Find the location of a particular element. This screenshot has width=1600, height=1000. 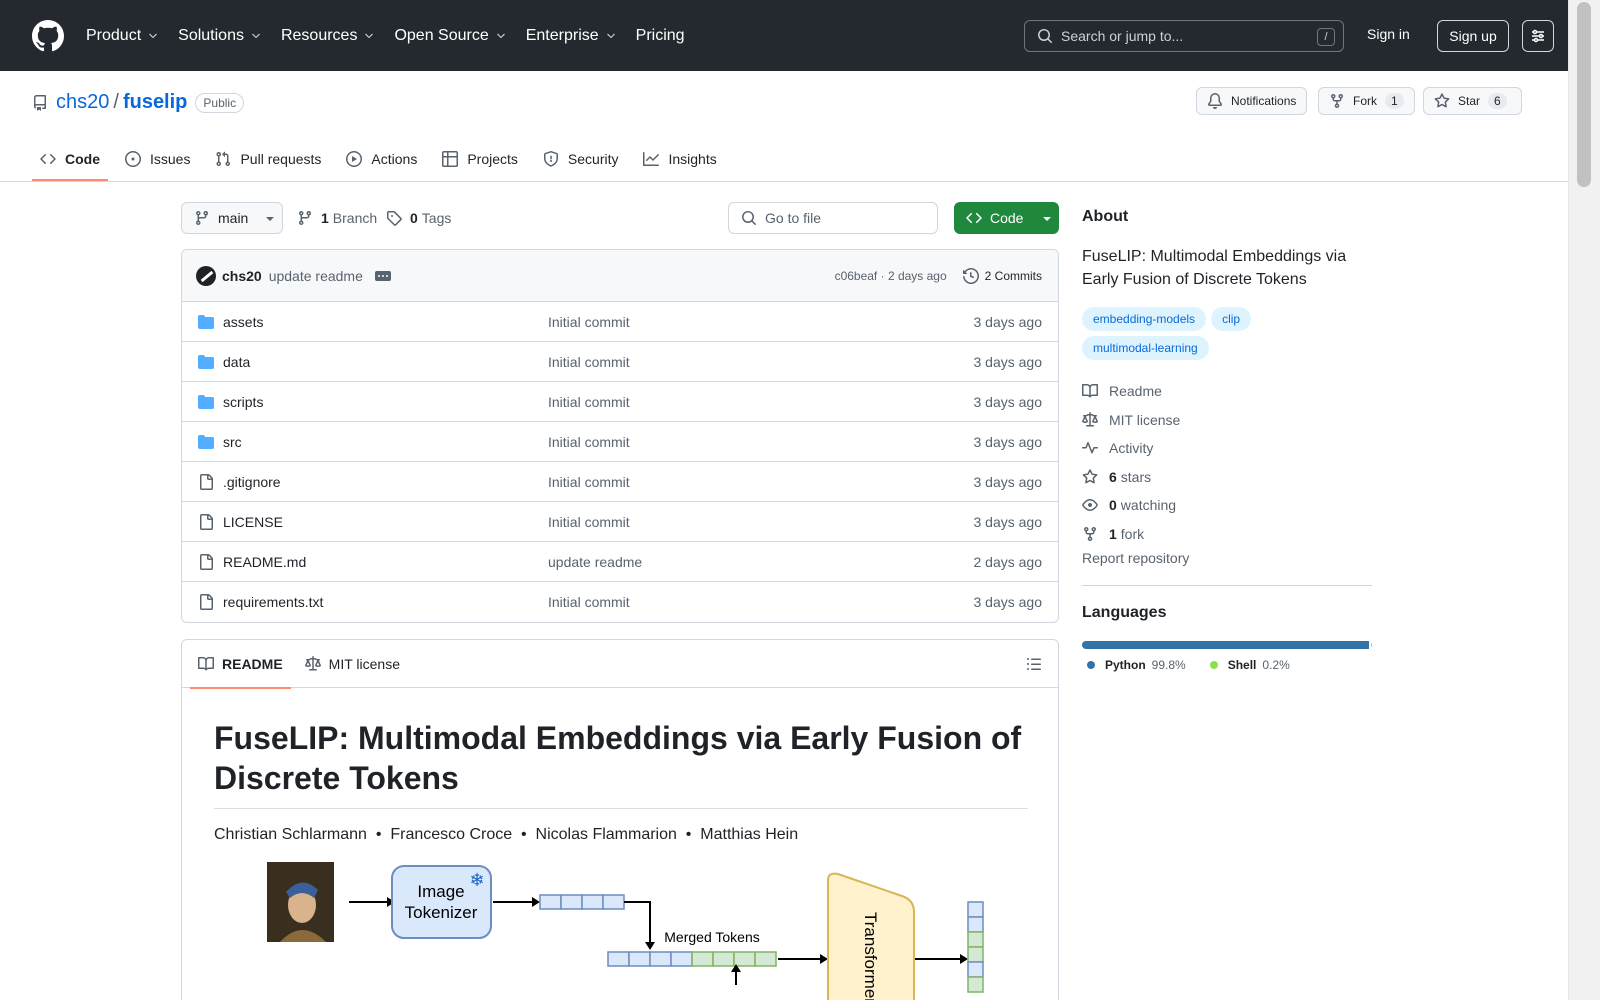

file-name-link: LICENSE is located at coordinates (253, 522).